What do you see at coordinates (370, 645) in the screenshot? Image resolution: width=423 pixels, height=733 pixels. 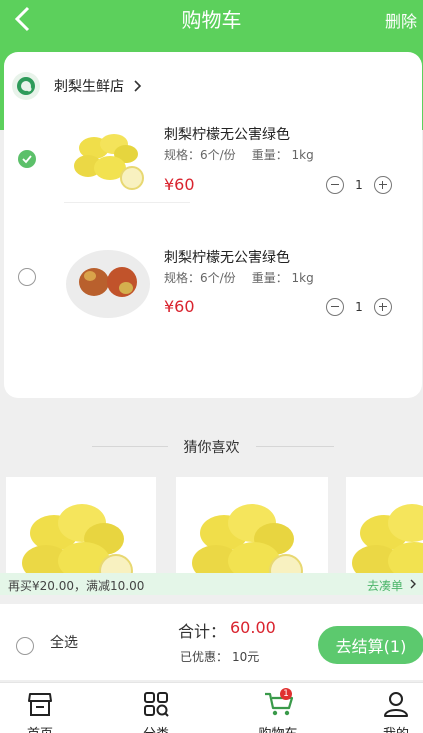 I see `checkout-button: 去结算(1)` at bounding box center [370, 645].